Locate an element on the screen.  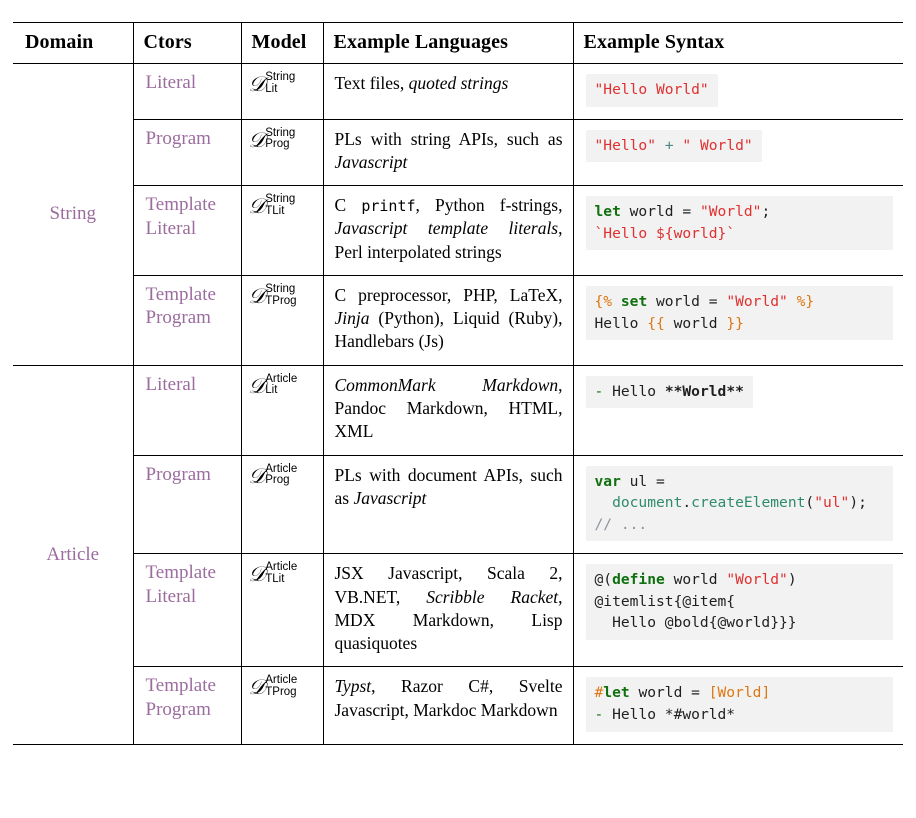
code-block: let world = "World"; `Hello ${world}` is located at coordinates (739, 223).